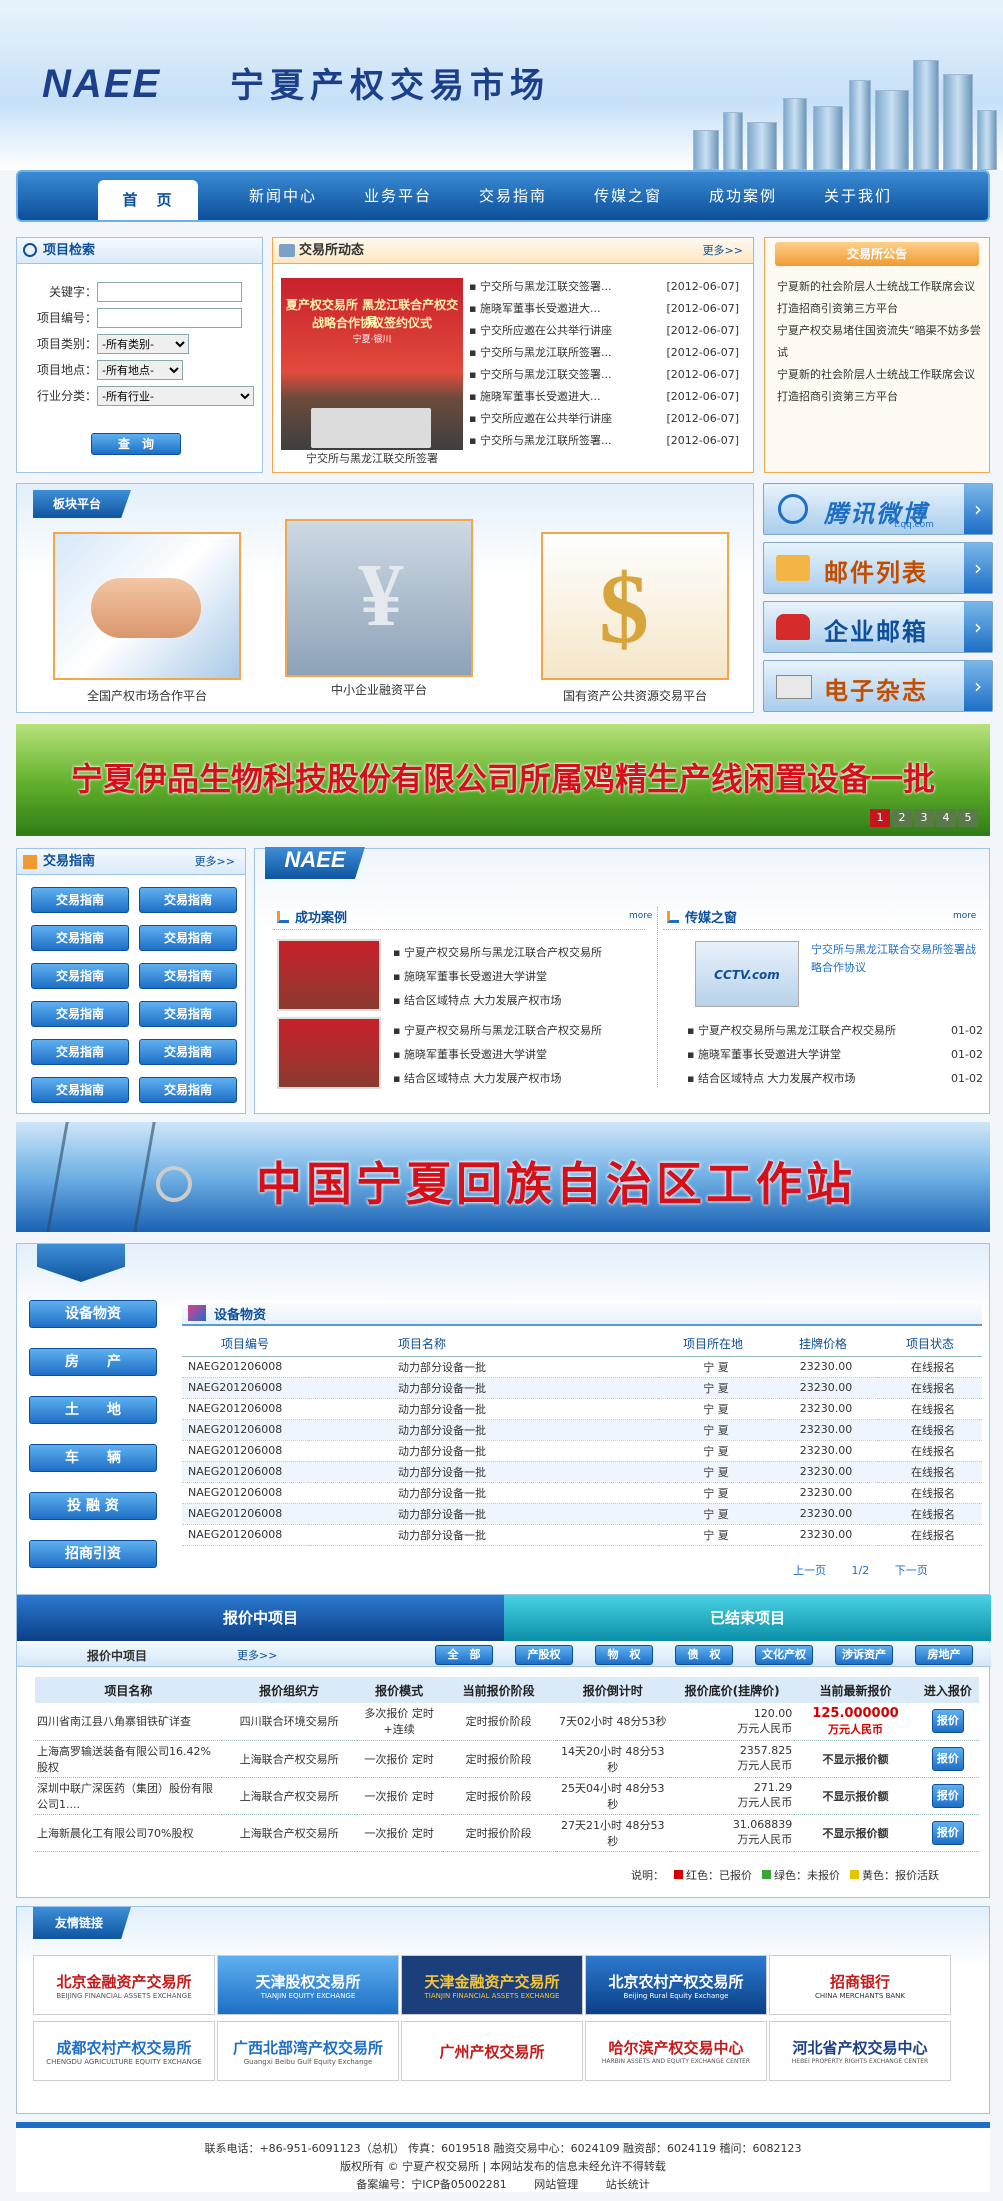  Describe the element at coordinates (544, 1655) in the screenshot. I see `filter-button: 产股权` at that location.